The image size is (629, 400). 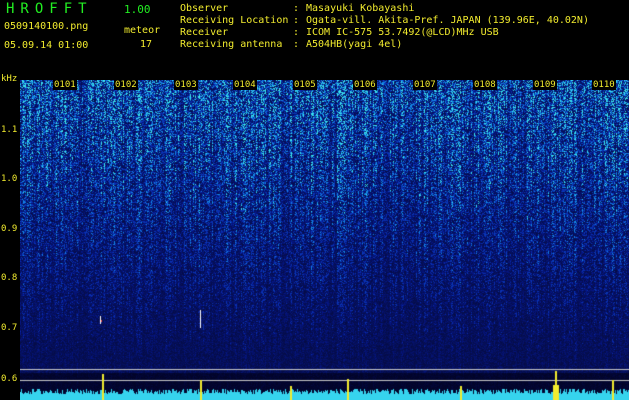 I want to click on meteor-label: meteor, so click(x=142, y=30).